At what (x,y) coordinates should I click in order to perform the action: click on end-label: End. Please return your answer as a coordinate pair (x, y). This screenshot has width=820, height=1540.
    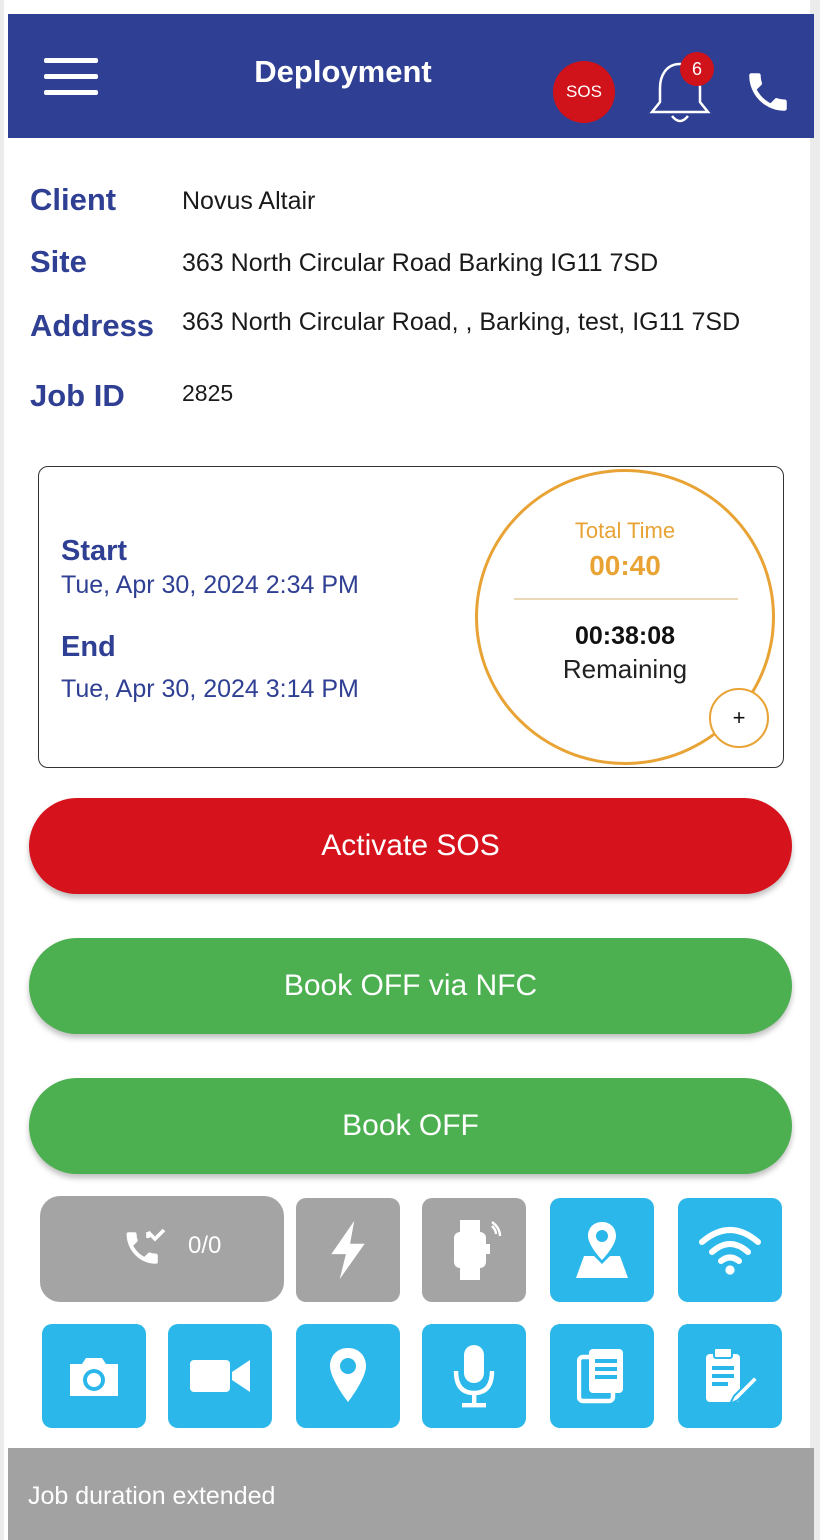
    Looking at the image, I should click on (88, 647).